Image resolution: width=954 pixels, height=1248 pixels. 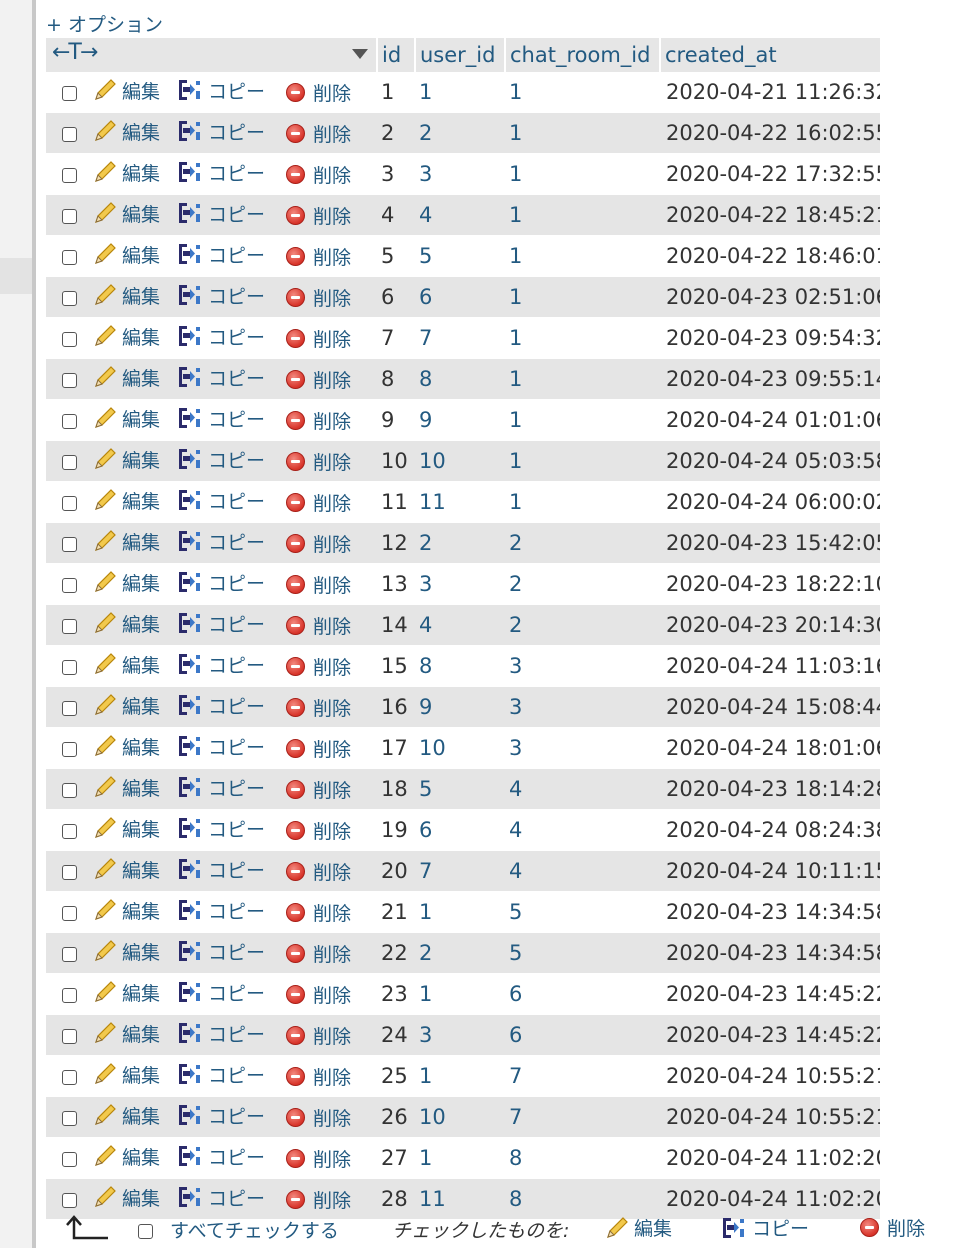 I want to click on cell-created-at: 2020-04-23 09:55:14, so click(x=770, y=379).